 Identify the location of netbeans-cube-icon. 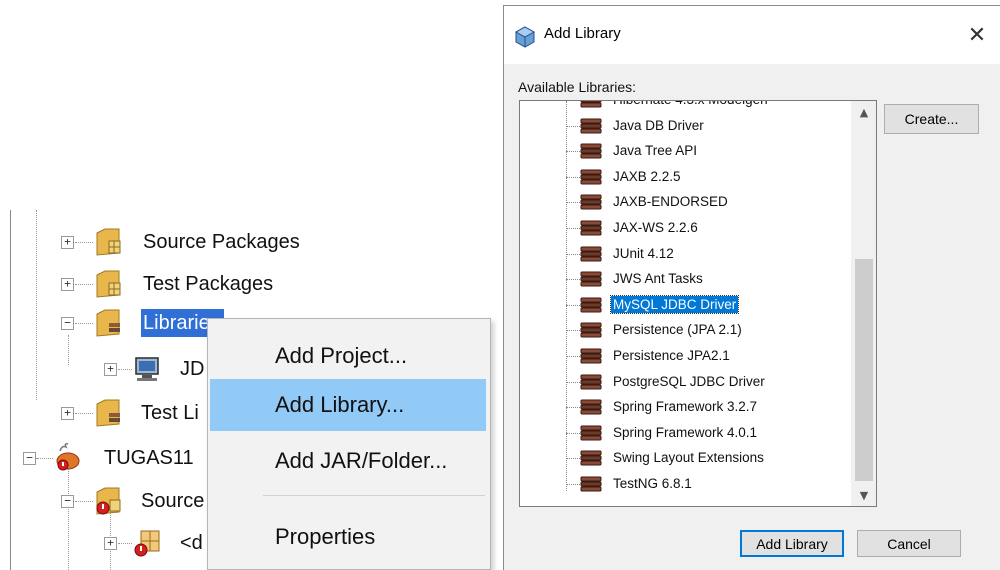
(525, 37).